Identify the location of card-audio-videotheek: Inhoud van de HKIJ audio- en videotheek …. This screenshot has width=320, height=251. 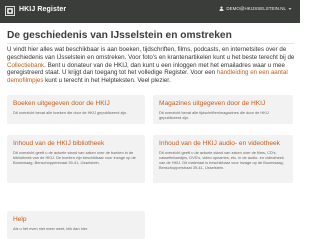
(223, 159).